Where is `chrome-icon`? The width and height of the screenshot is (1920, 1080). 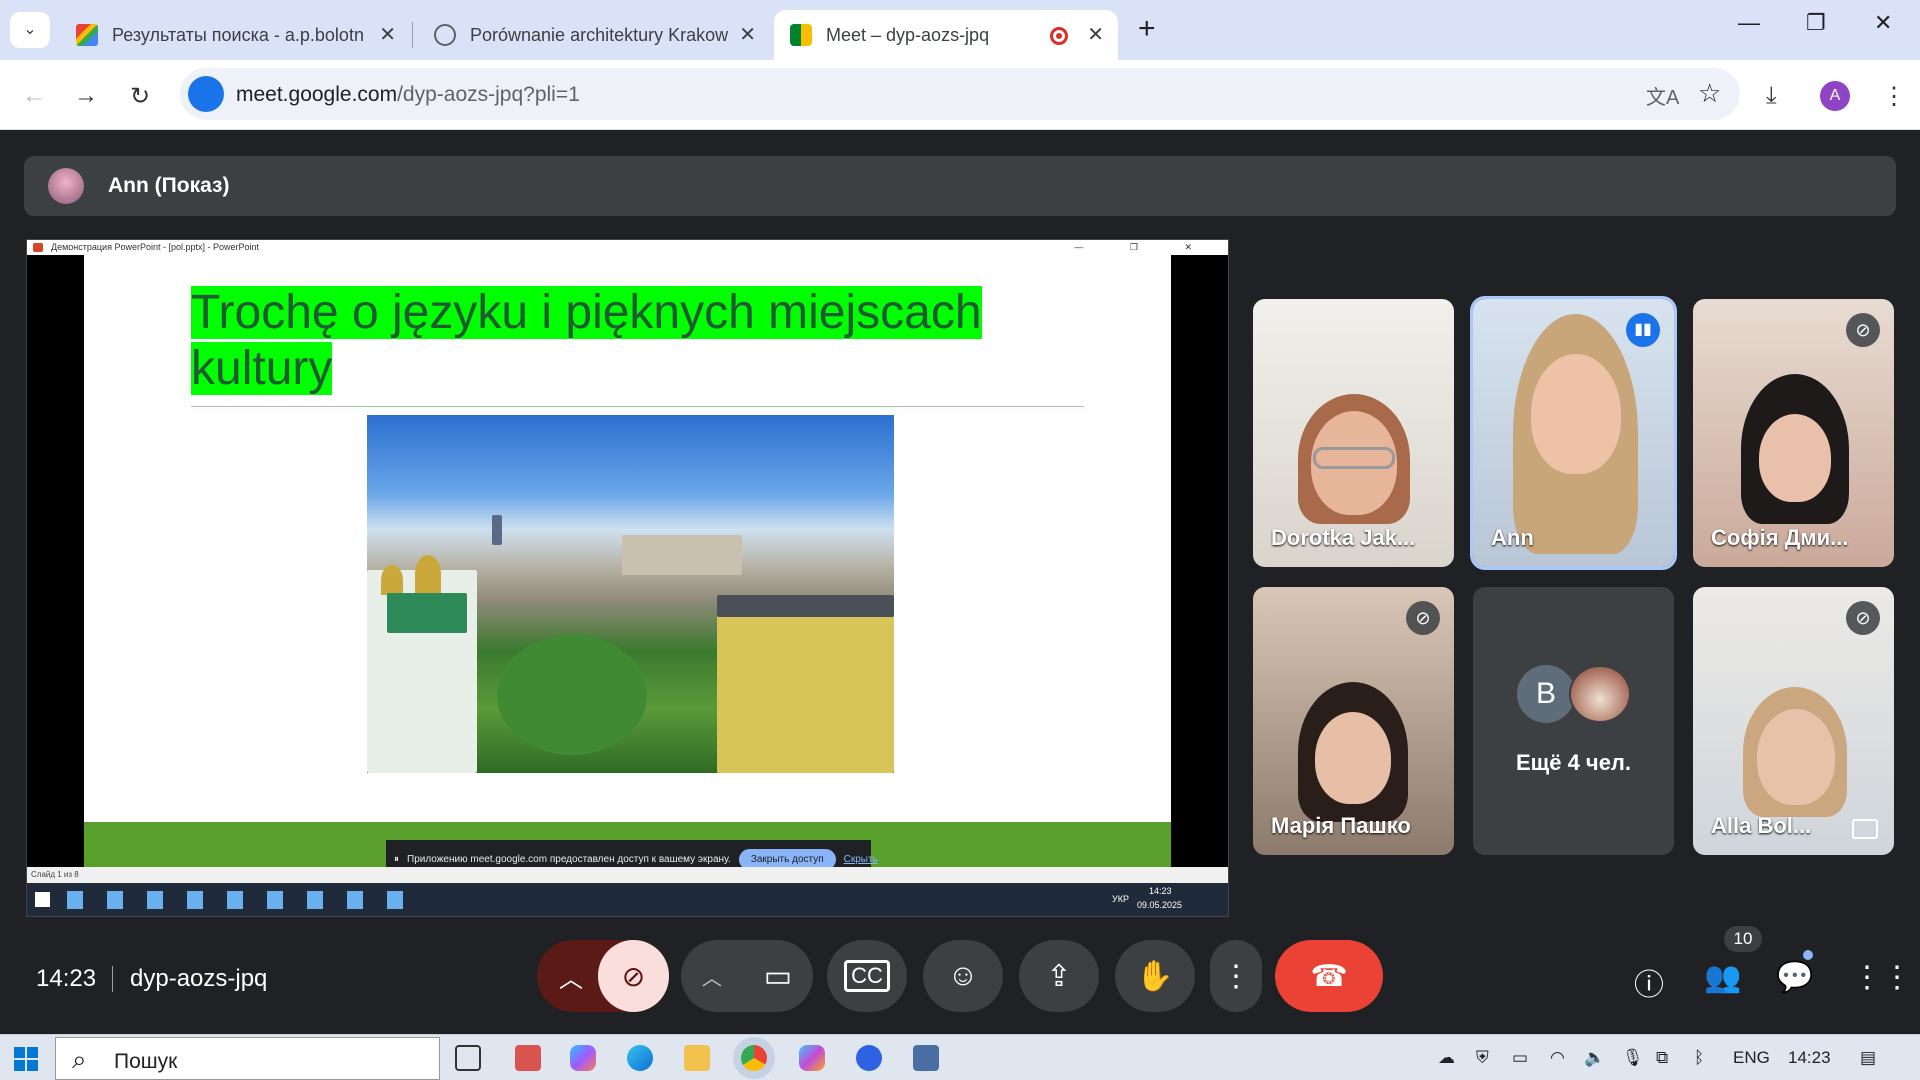 chrome-icon is located at coordinates (754, 1058).